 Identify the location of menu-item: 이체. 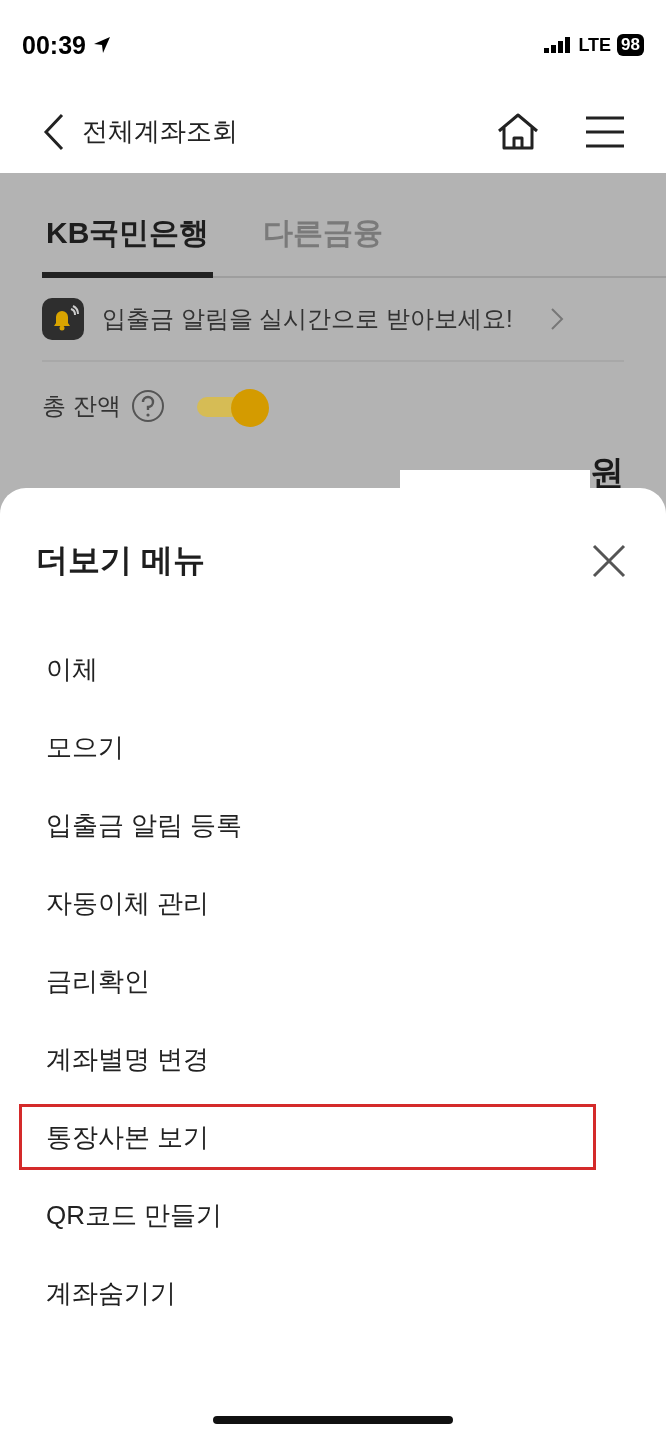
(307, 669).